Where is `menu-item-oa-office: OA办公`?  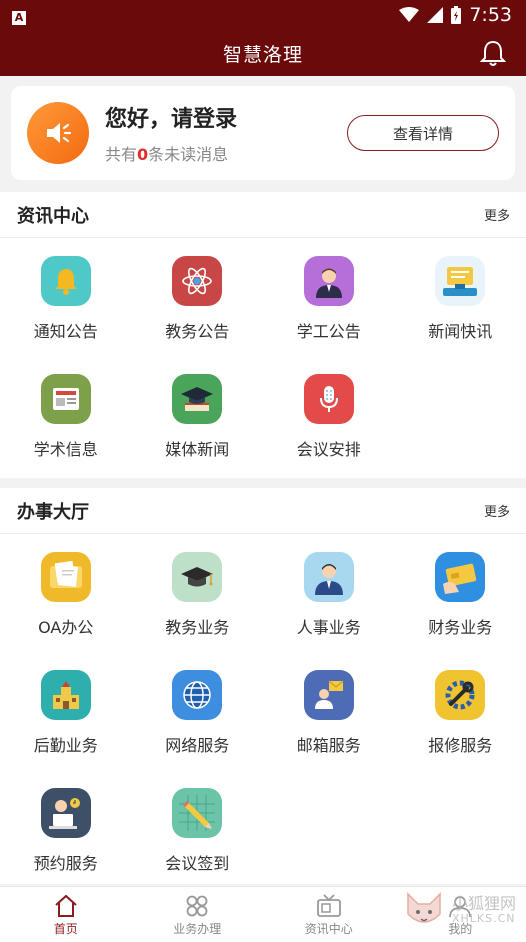 menu-item-oa-office: OA办公 is located at coordinates (66, 593).